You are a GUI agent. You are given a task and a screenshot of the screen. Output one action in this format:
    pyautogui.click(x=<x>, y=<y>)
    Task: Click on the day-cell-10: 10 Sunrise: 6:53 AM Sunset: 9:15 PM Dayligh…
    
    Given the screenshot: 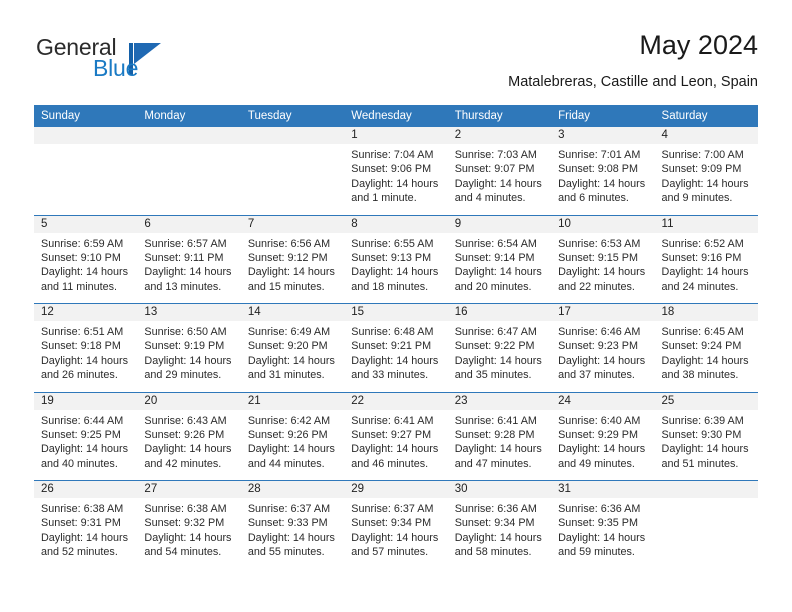 What is the action you would take?
    pyautogui.click(x=603, y=259)
    